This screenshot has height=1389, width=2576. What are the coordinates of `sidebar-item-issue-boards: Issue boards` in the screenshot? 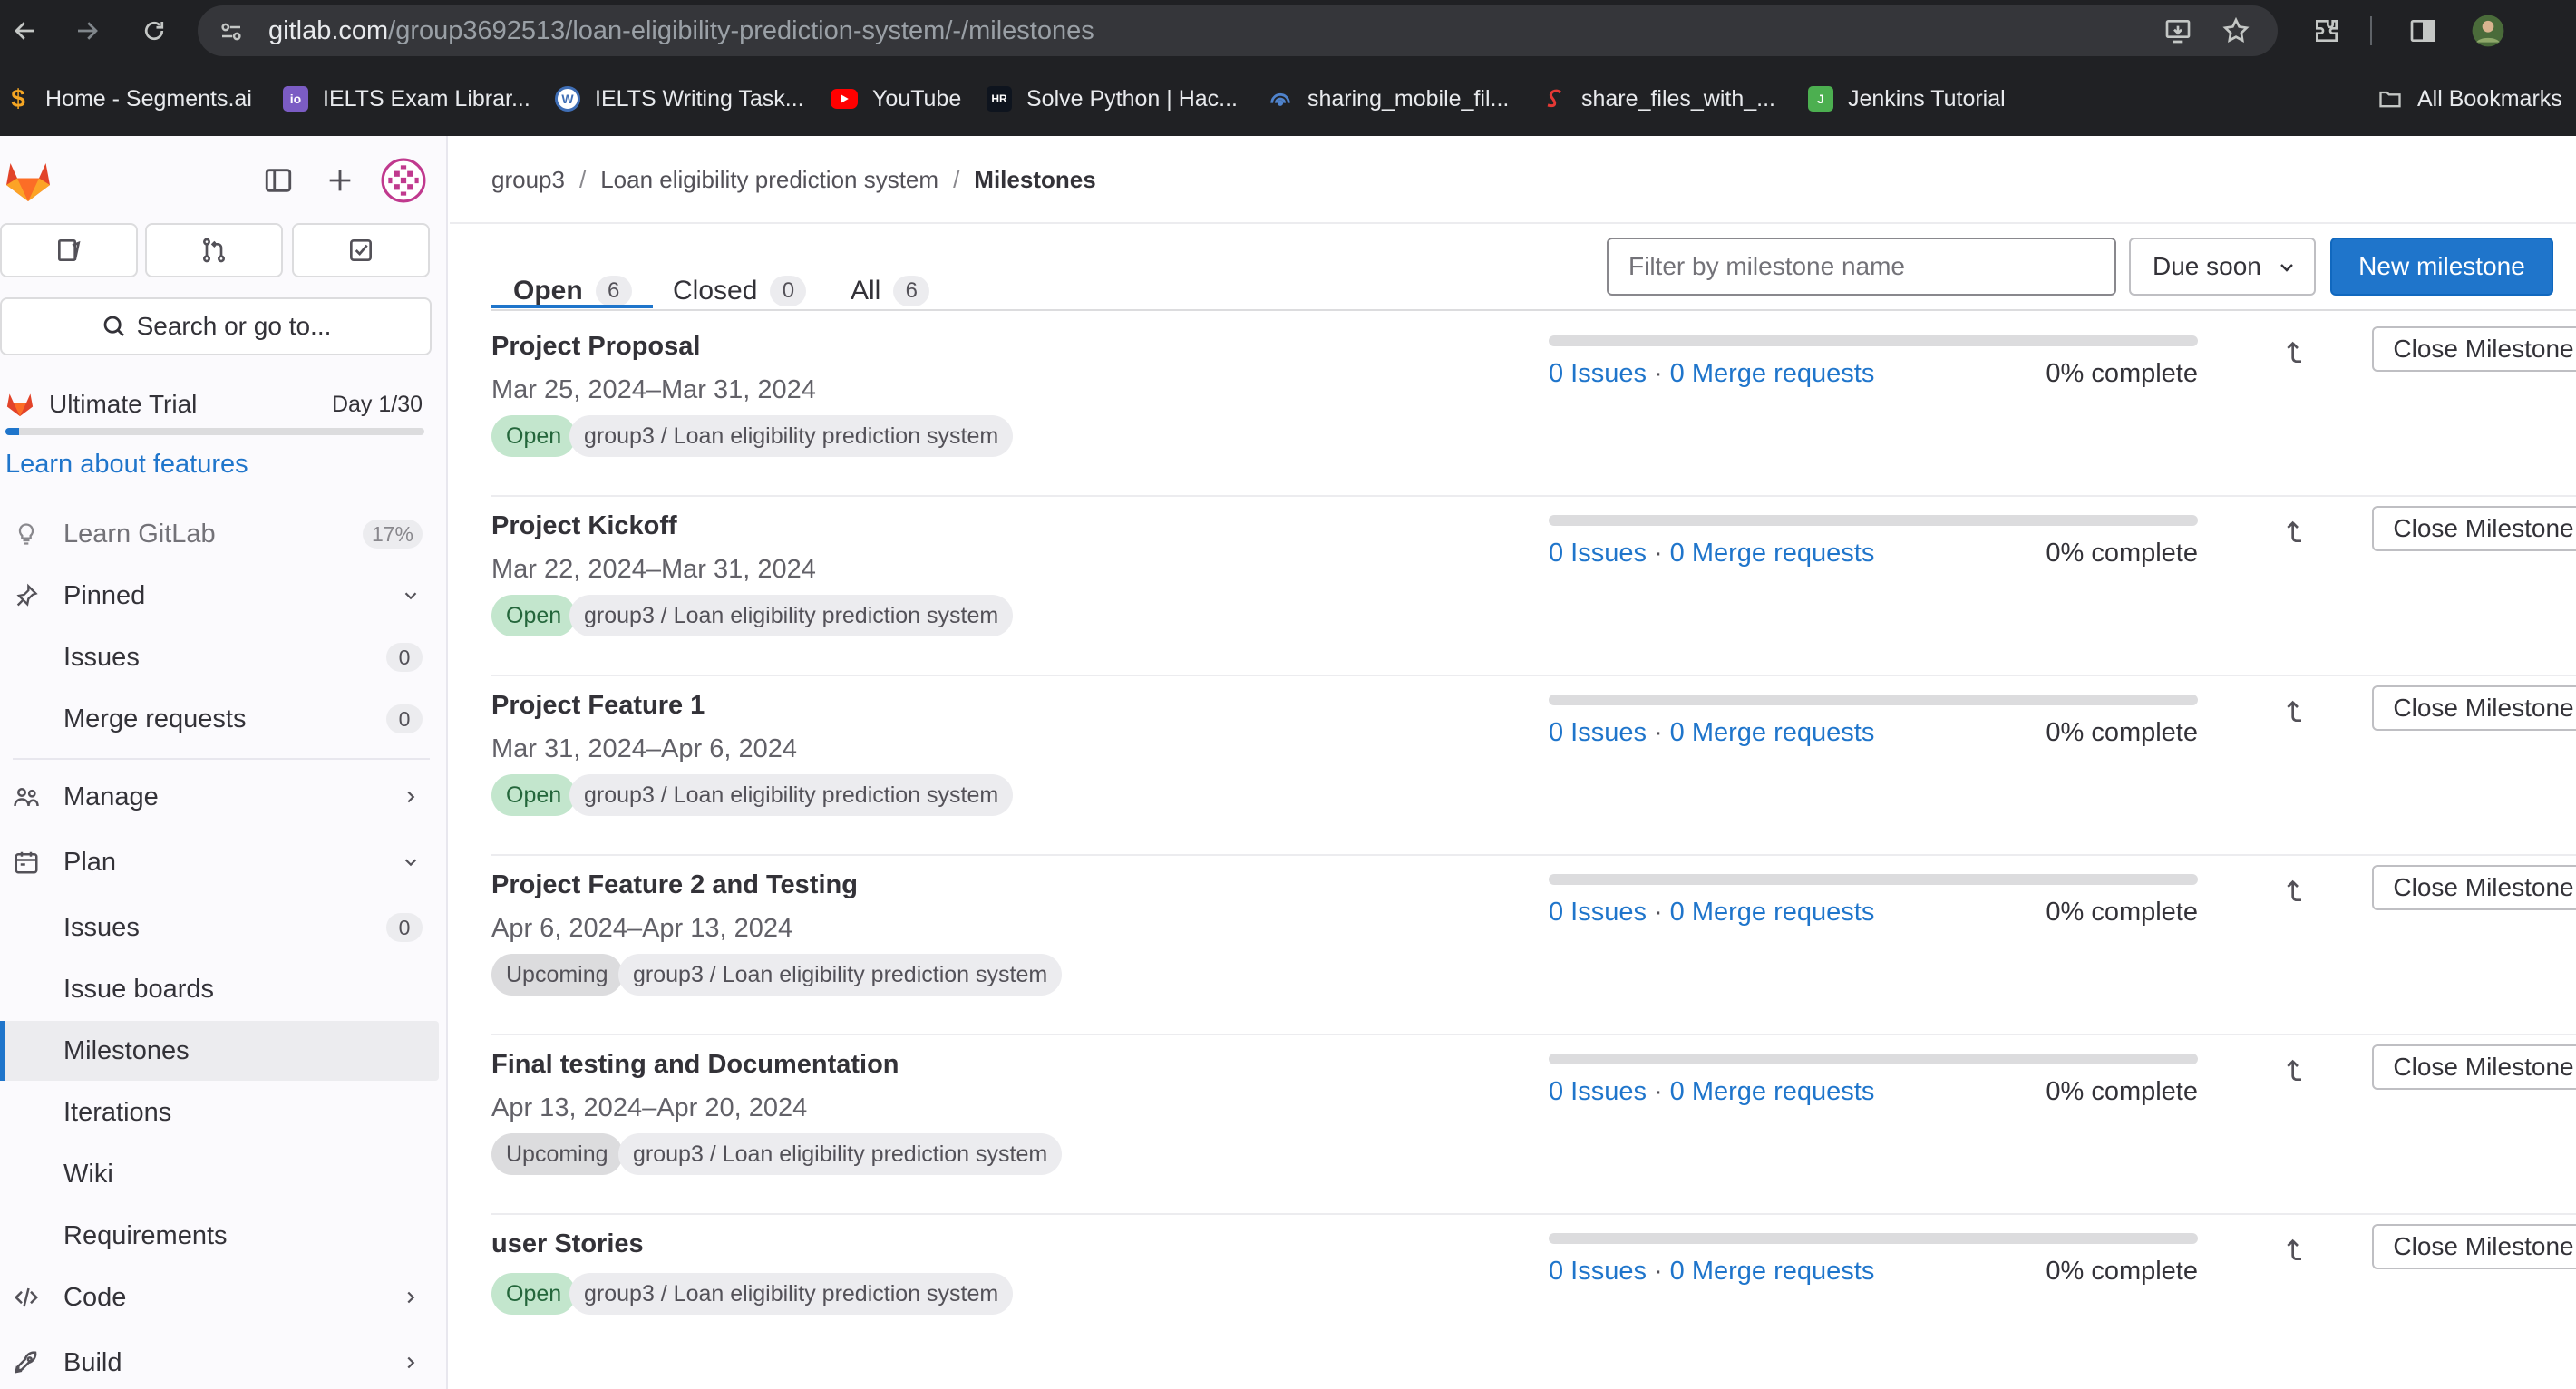 It's located at (219, 989).